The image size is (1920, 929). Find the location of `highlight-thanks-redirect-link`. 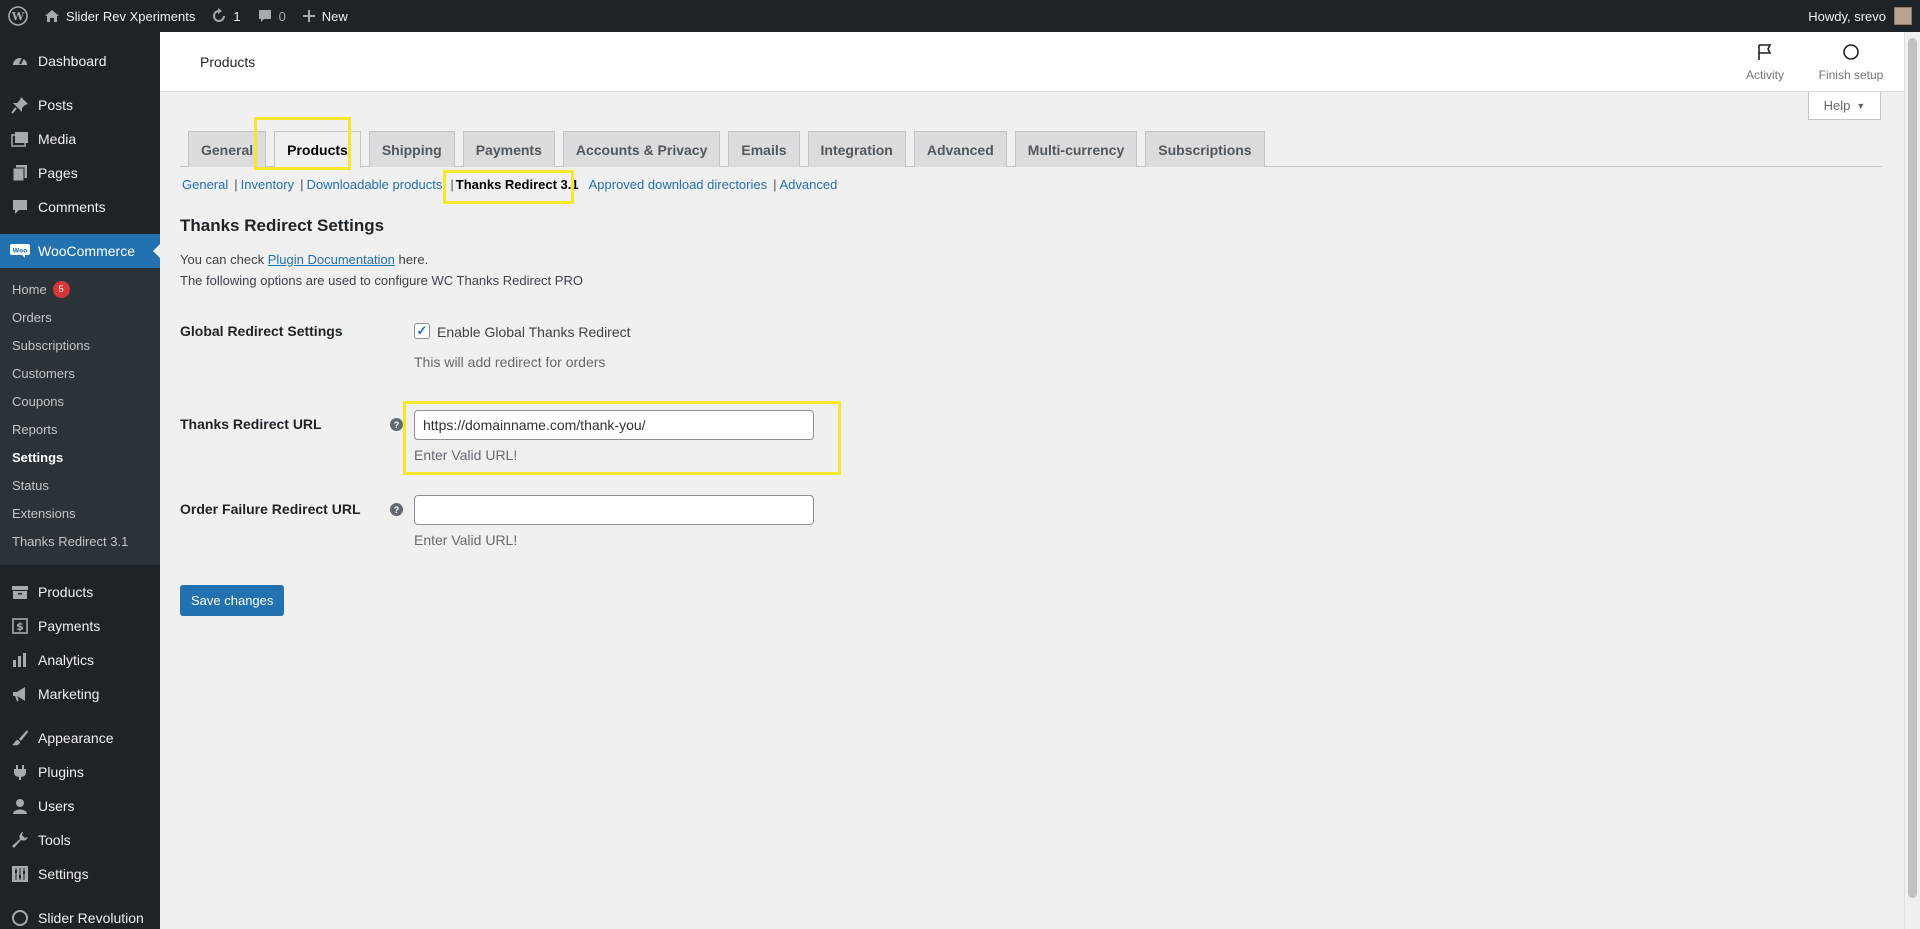

highlight-thanks-redirect-link is located at coordinates (508, 187).